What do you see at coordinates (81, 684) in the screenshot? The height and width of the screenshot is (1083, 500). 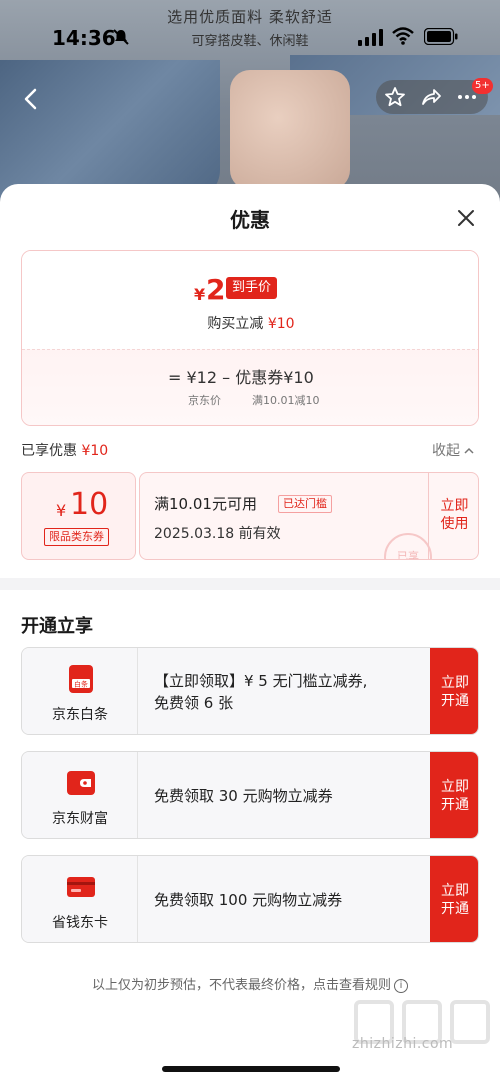 I see `baitiao-icon-text: 白条` at bounding box center [81, 684].